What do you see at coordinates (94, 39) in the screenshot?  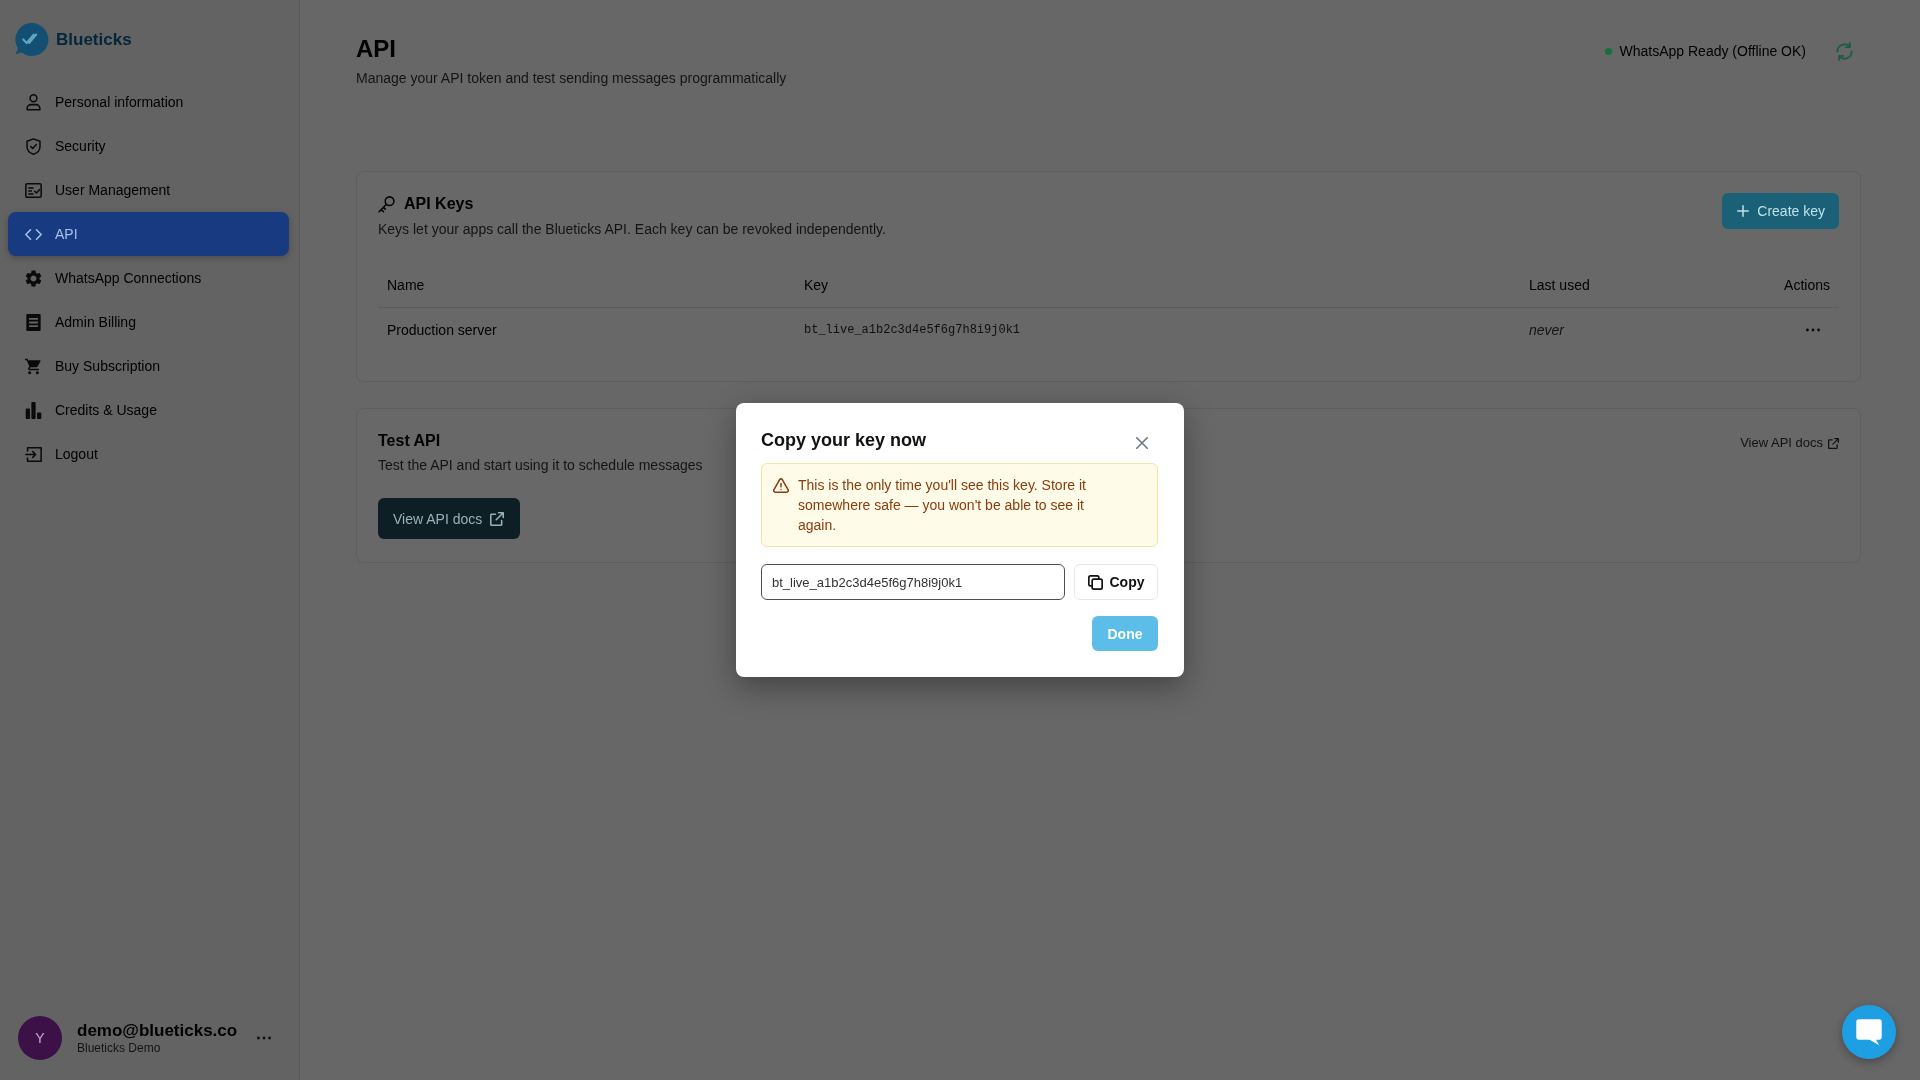 I see `brand-name: Blueticks` at bounding box center [94, 39].